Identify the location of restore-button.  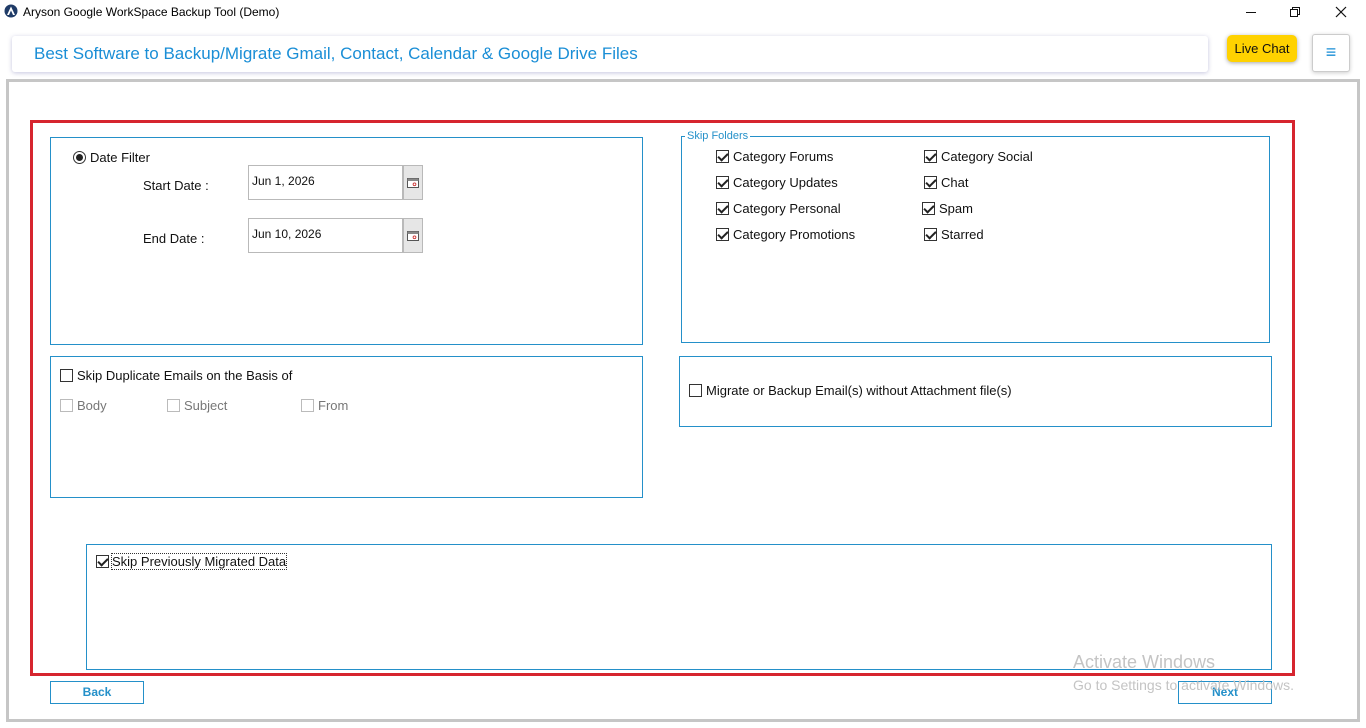
(1295, 12).